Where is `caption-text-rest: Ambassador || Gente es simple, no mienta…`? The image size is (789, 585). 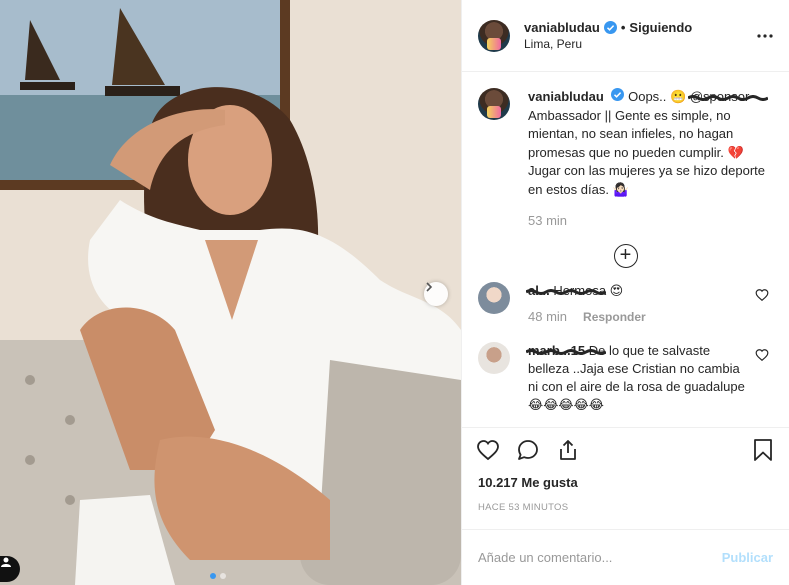 caption-text-rest: Ambassador || Gente es simple, no mienta… is located at coordinates (647, 152).